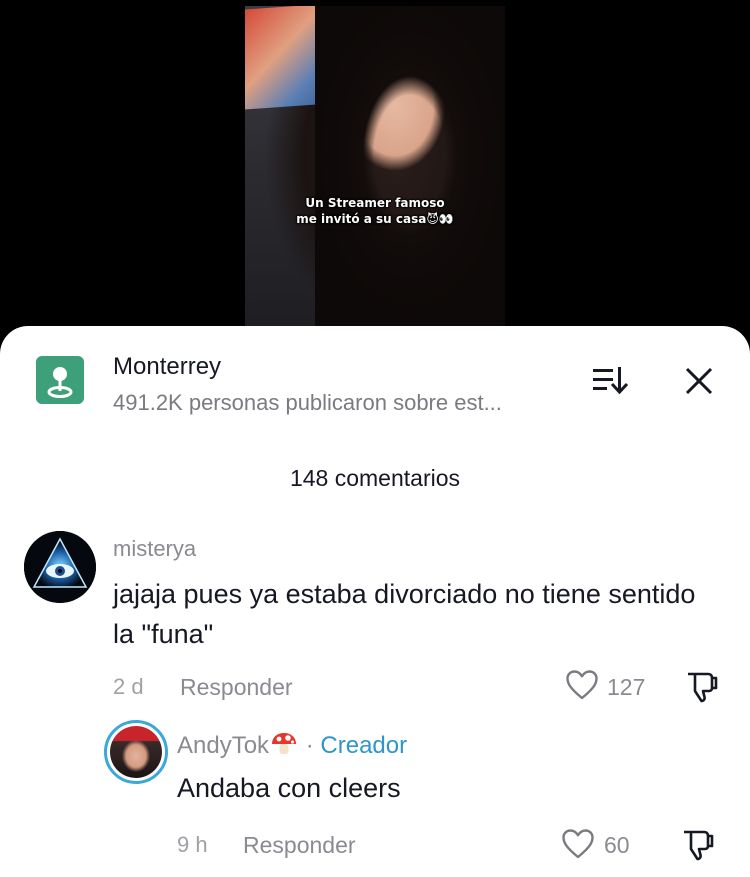 The image size is (750, 877). Describe the element at coordinates (289, 788) in the screenshot. I see `comment-text: Andaba con cleers` at that location.